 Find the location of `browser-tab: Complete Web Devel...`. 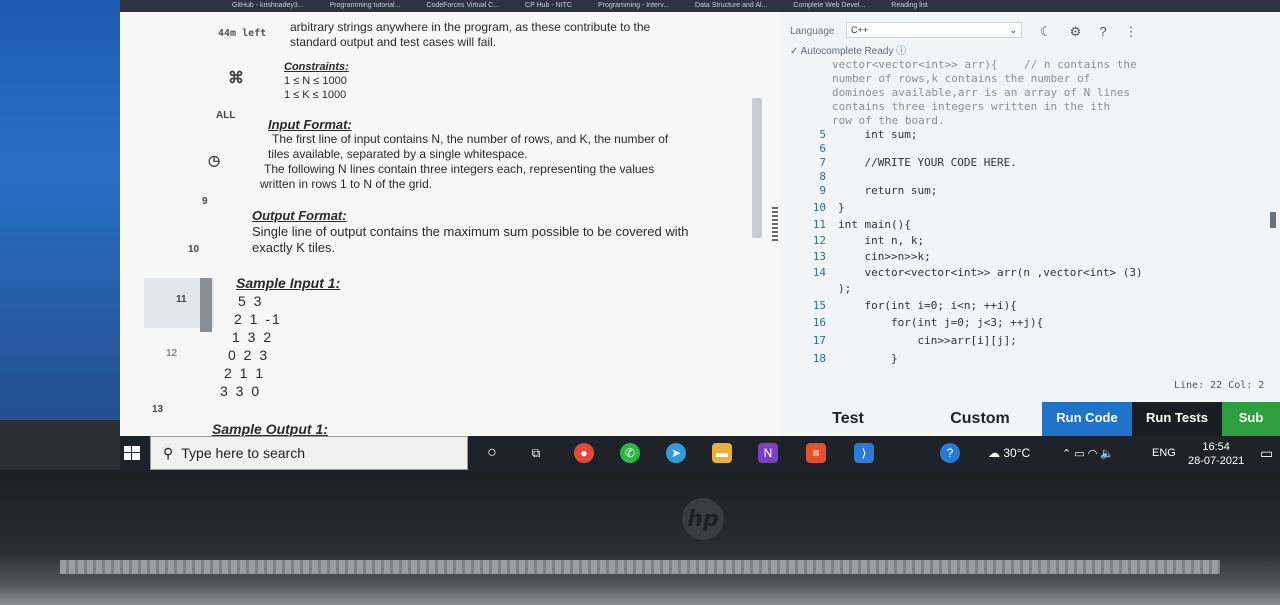

browser-tab: Complete Web Devel... is located at coordinates (829, 6).